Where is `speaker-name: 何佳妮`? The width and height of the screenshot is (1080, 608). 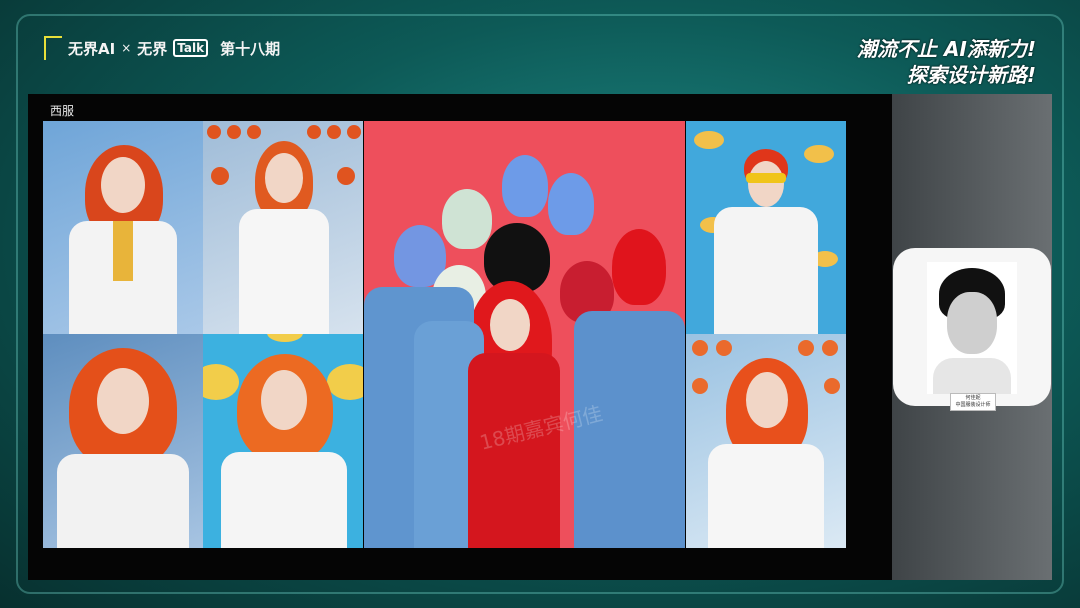
speaker-name: 何佳妮 is located at coordinates (973, 398).